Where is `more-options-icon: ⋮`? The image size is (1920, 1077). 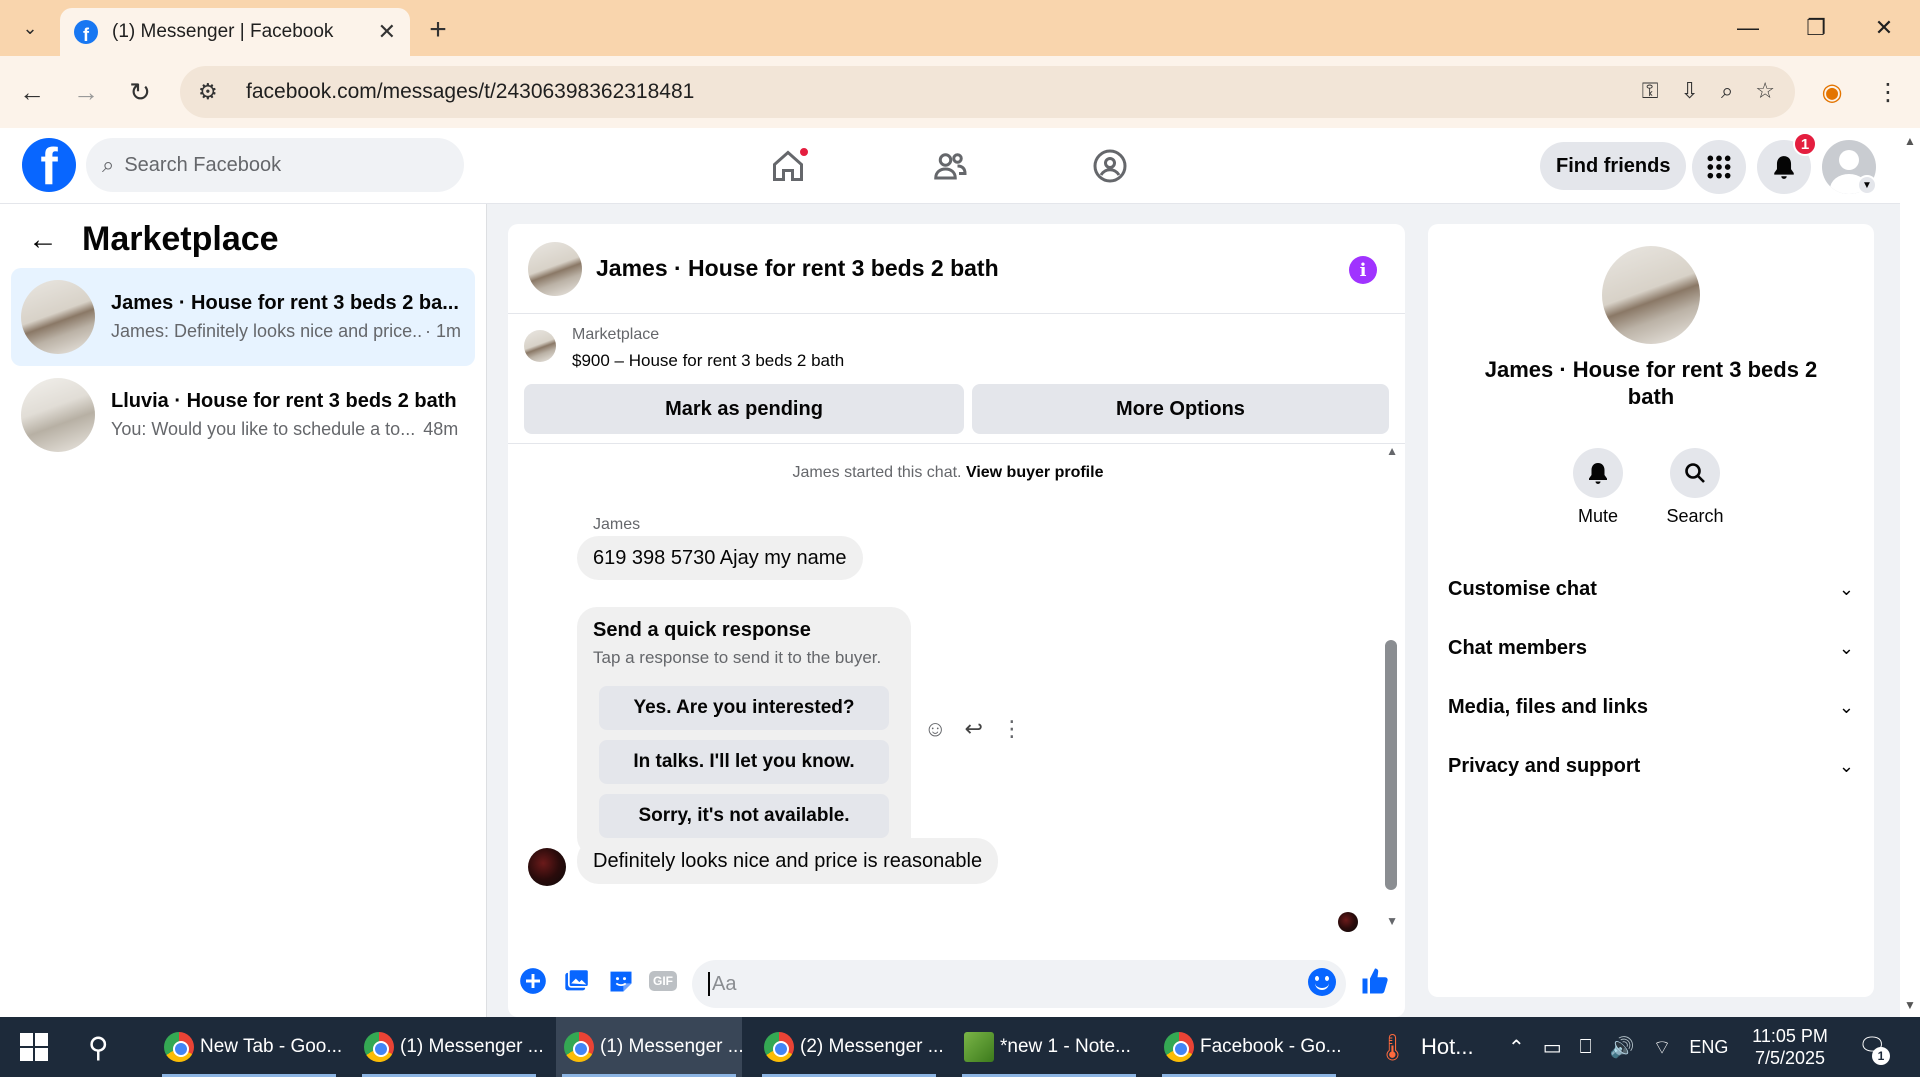
more-options-icon: ⋮ is located at coordinates (1012, 729).